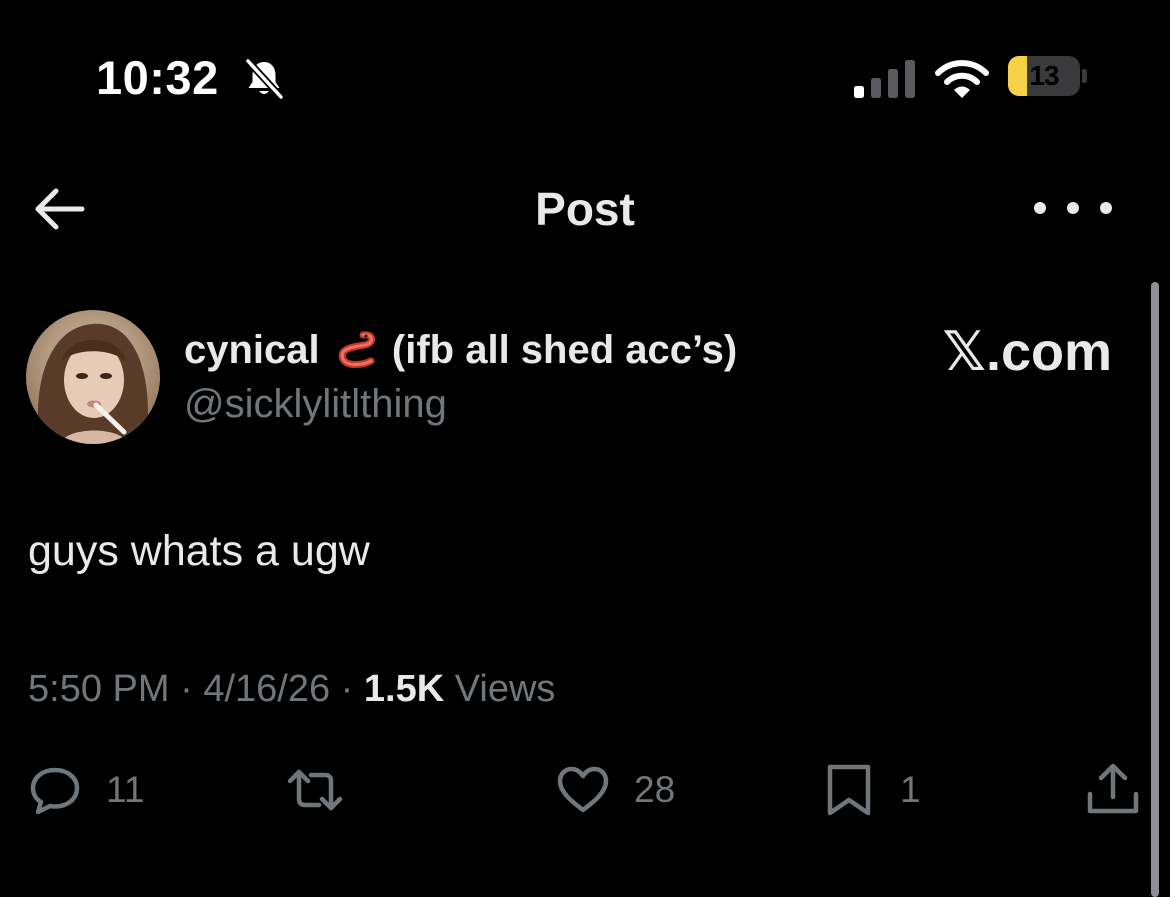 The height and width of the screenshot is (897, 1170). I want to click on cellular-signal-icon, so click(884, 79).